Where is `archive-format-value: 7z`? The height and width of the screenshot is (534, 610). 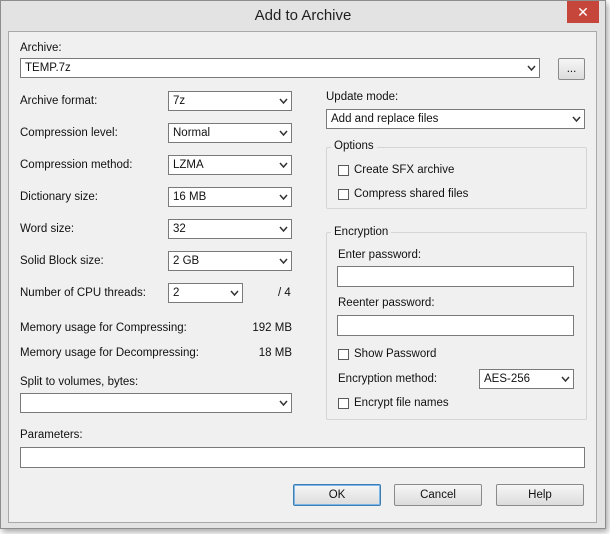 archive-format-value: 7z is located at coordinates (179, 101).